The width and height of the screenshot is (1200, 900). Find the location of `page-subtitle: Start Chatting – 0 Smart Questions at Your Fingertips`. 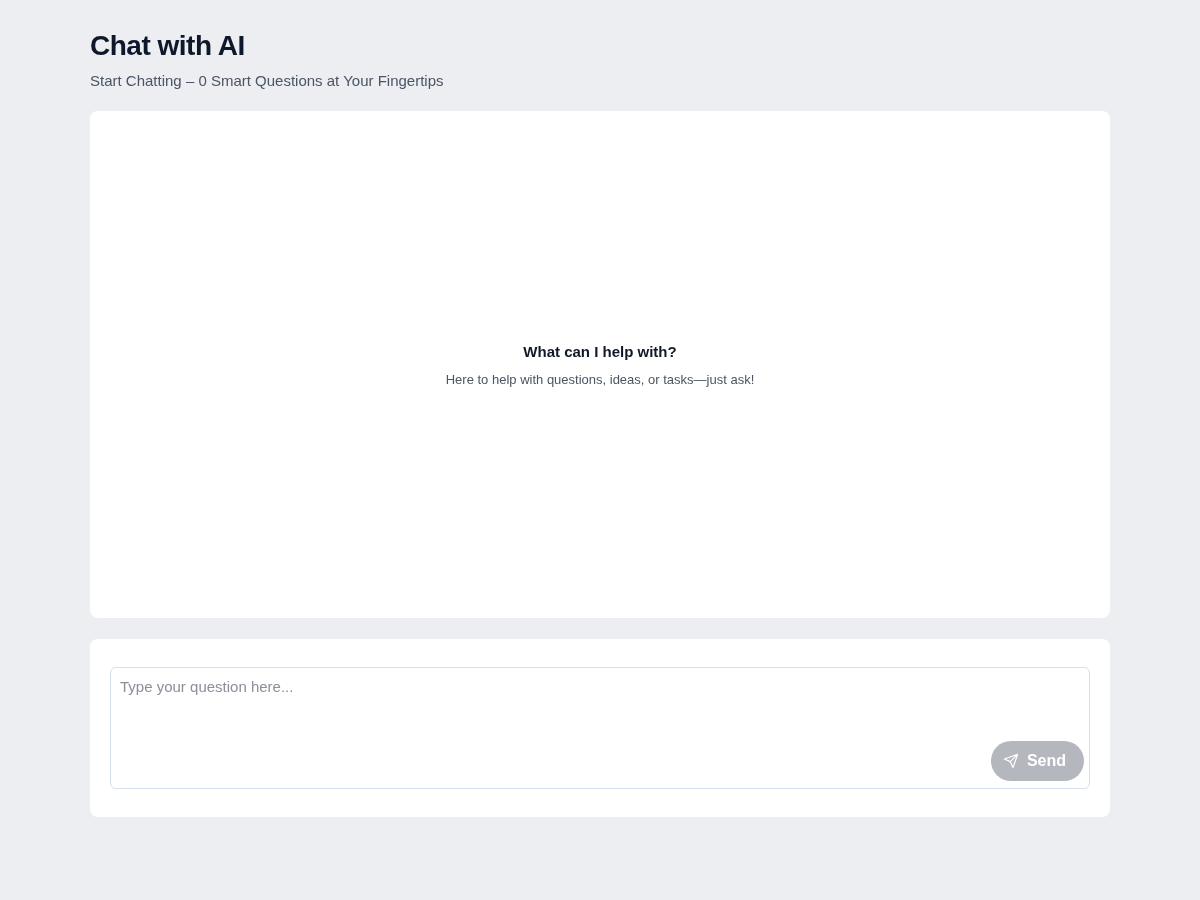

page-subtitle: Start Chatting – 0 Smart Questions at Your Fingertips is located at coordinates (267, 80).